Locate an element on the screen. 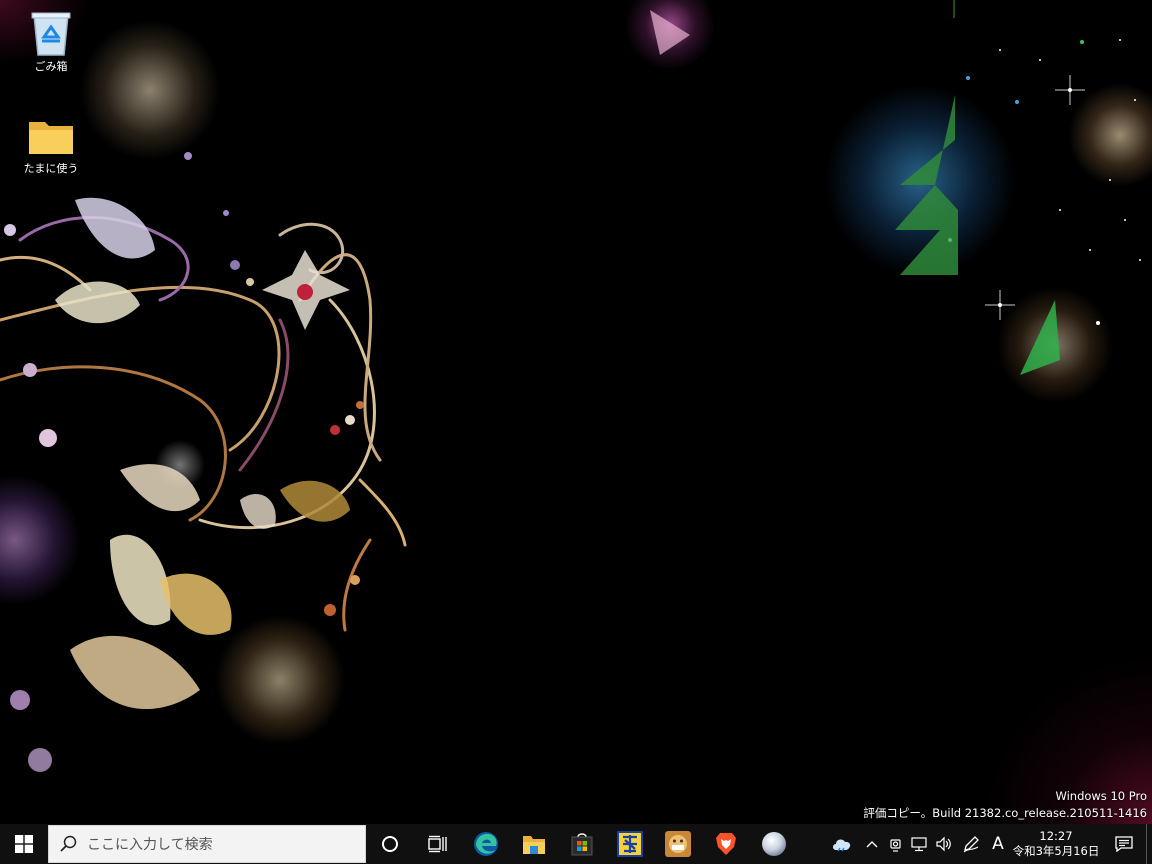  recycle-bin-icon is located at coordinates (51, 34).